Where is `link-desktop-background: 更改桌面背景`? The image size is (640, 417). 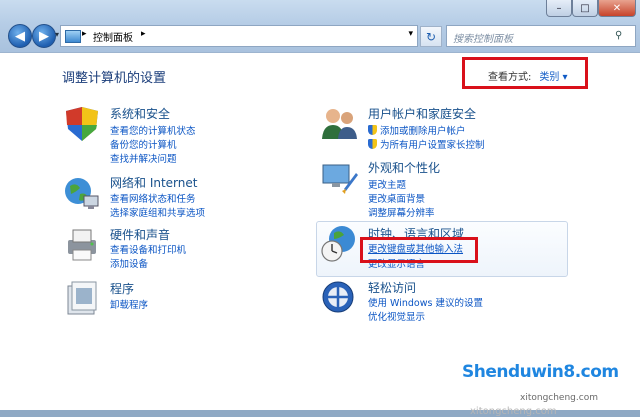
link-desktop-background: 更改桌面背景 is located at coordinates (396, 198).